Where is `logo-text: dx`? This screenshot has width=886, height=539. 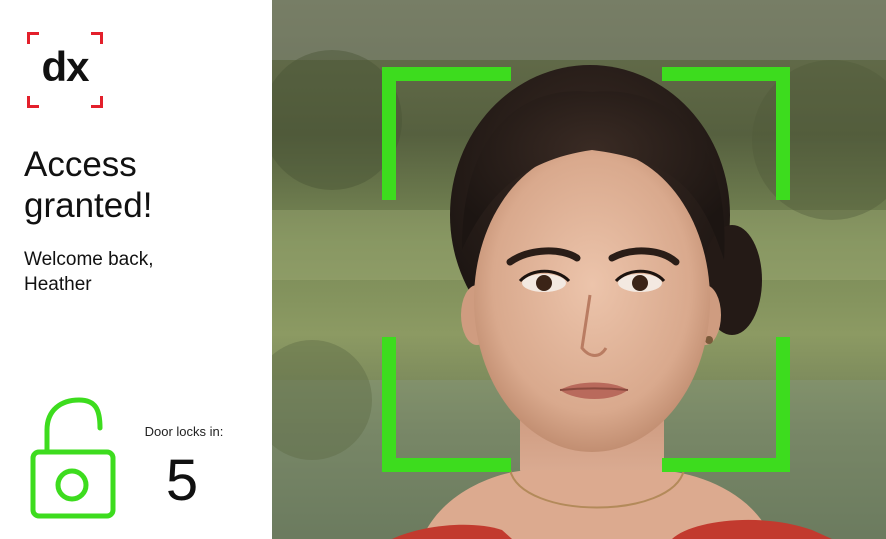
logo-text: dx is located at coordinates (65, 66).